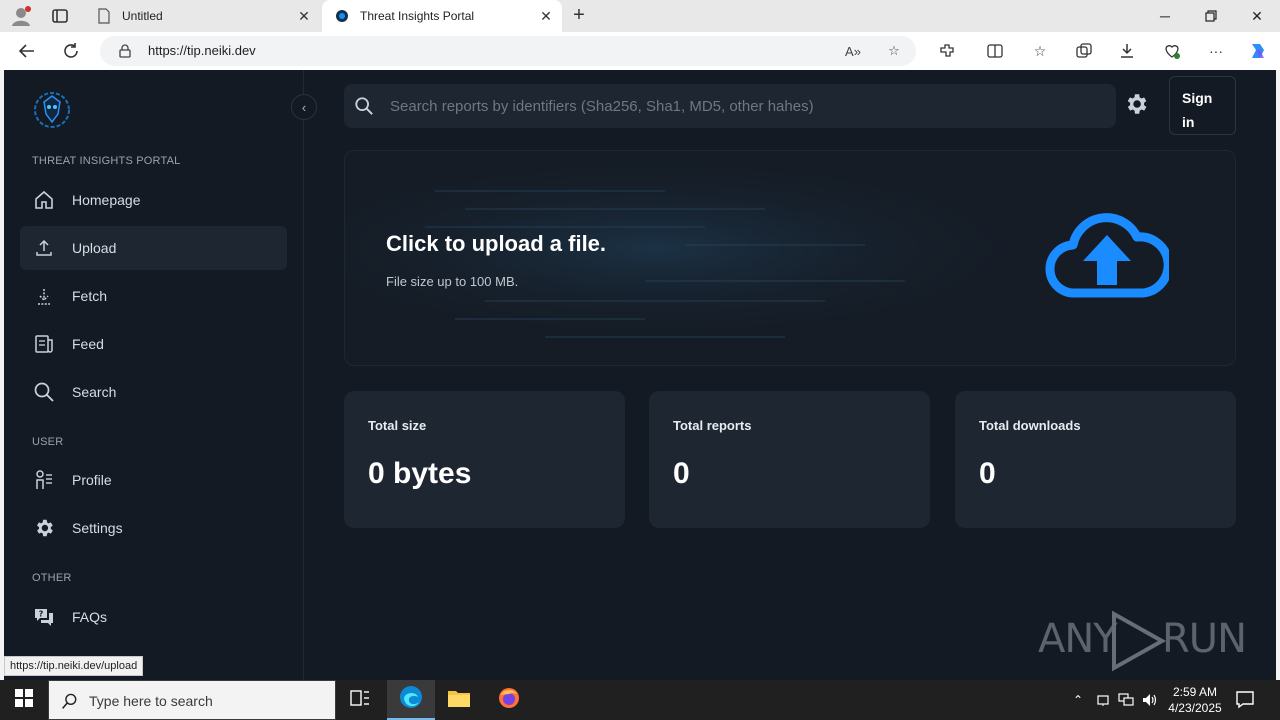  What do you see at coordinates (1258, 51) in the screenshot?
I see `copilot-icon` at bounding box center [1258, 51].